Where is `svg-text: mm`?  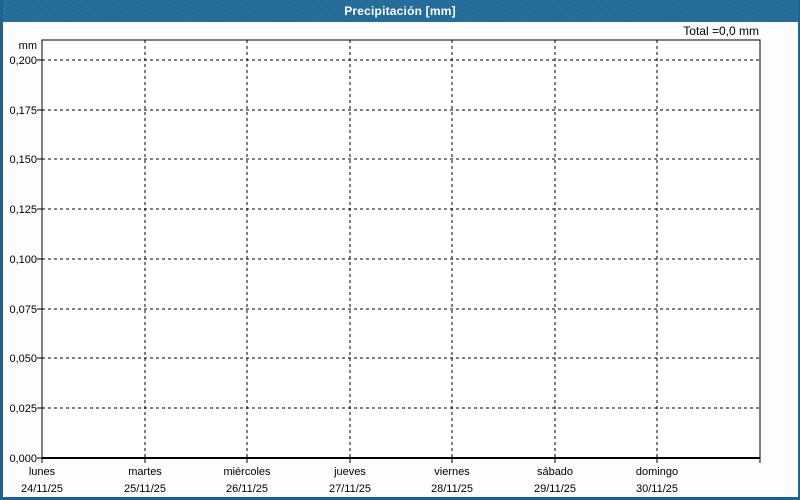 svg-text: mm is located at coordinates (28, 46).